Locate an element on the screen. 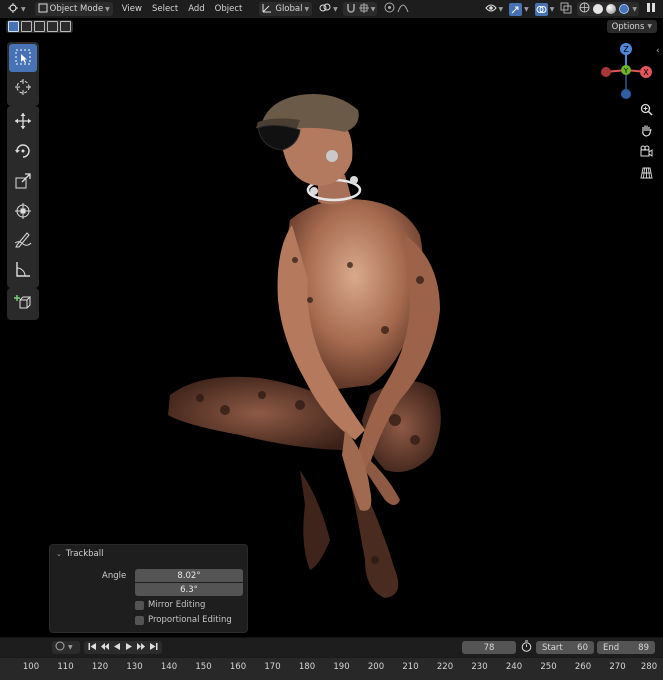 The image size is (663, 680). overlay-toggle: ▼ is located at coordinates (545, 9).